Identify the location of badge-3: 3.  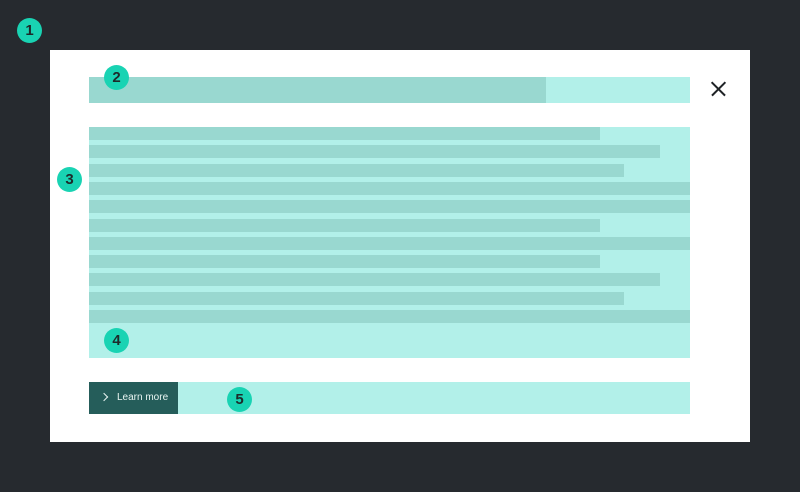
(69, 179).